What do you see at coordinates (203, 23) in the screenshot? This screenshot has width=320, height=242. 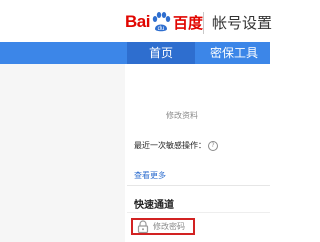 I see `header-divider` at bounding box center [203, 23].